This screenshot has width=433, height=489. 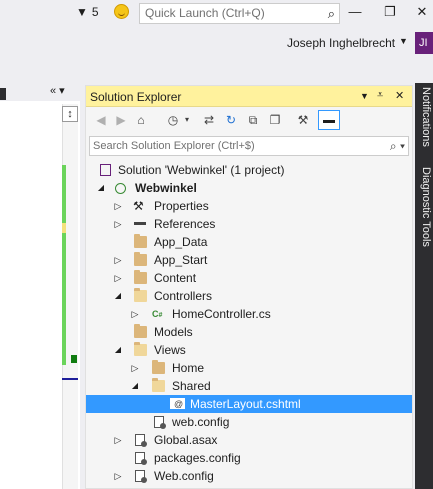 What do you see at coordinates (253, 120) in the screenshot?
I see `collapse-all-icon: ⧉` at bounding box center [253, 120].